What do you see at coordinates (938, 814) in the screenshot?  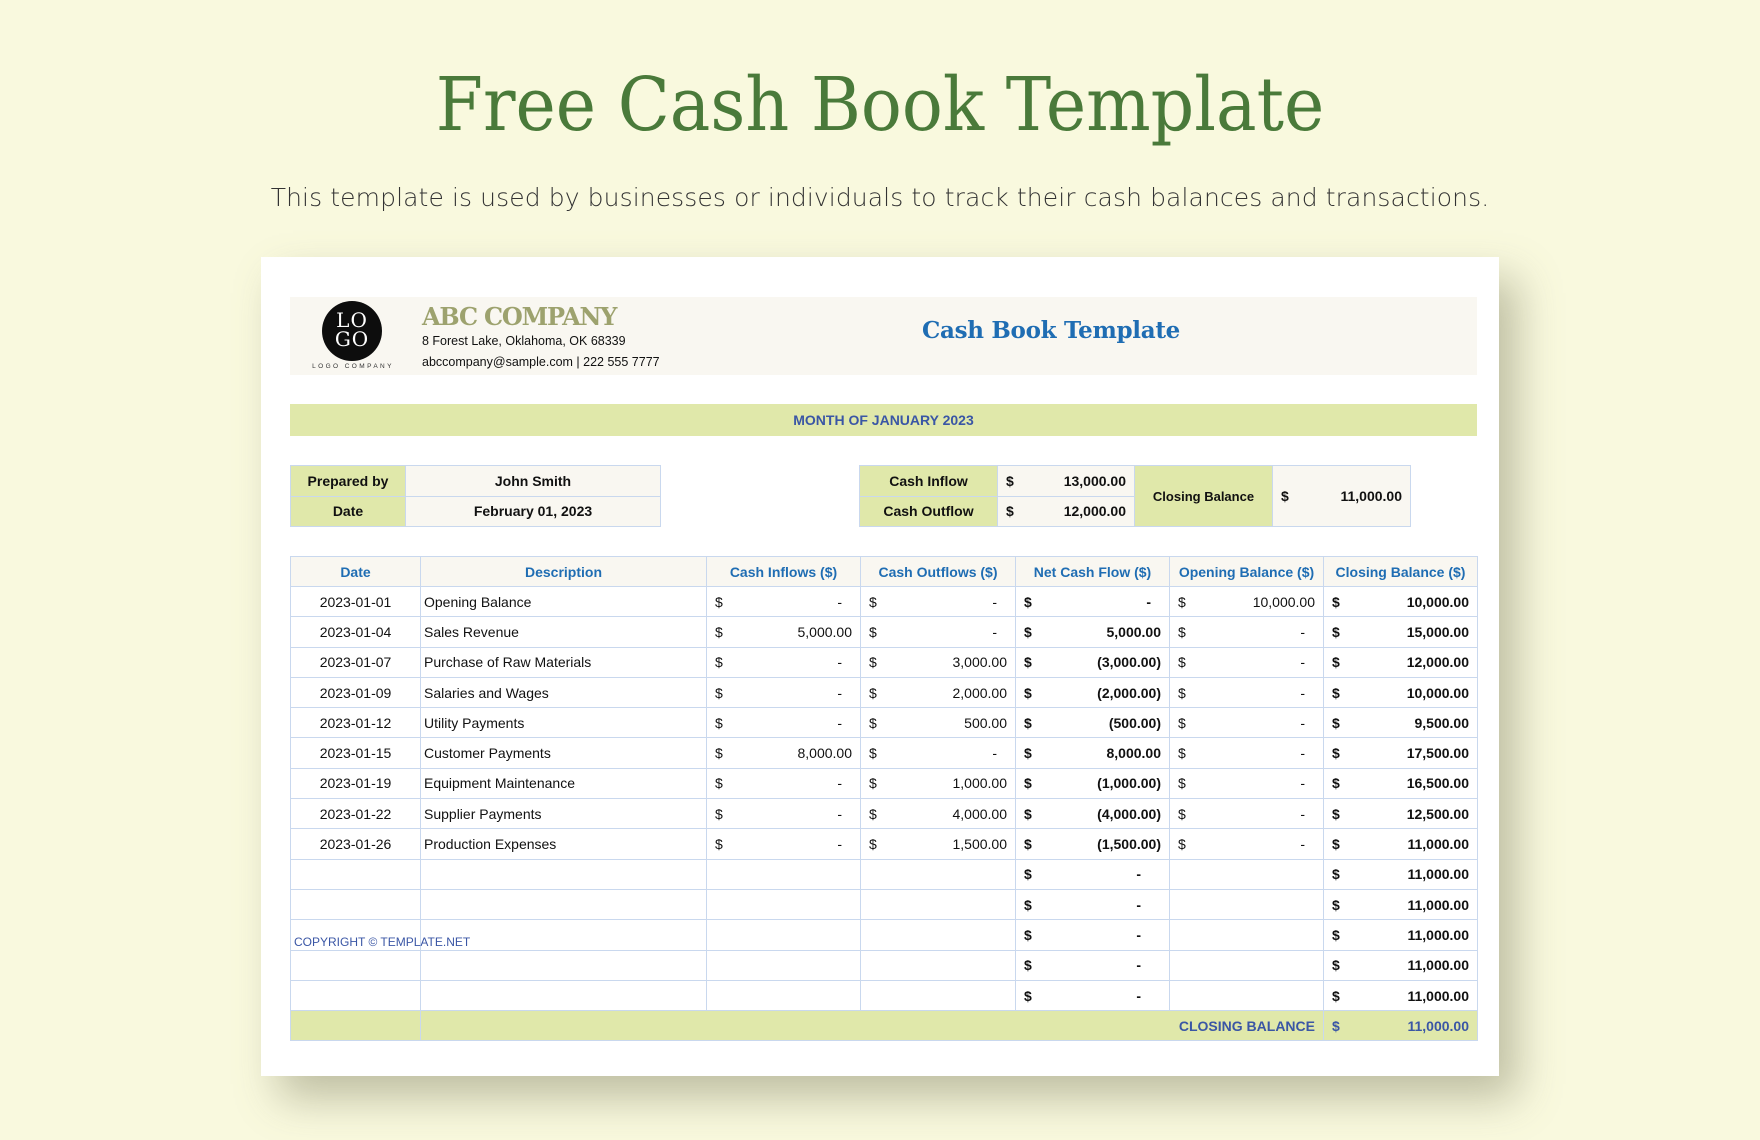 I see `cash-outflow-cell: $4,000.00` at bounding box center [938, 814].